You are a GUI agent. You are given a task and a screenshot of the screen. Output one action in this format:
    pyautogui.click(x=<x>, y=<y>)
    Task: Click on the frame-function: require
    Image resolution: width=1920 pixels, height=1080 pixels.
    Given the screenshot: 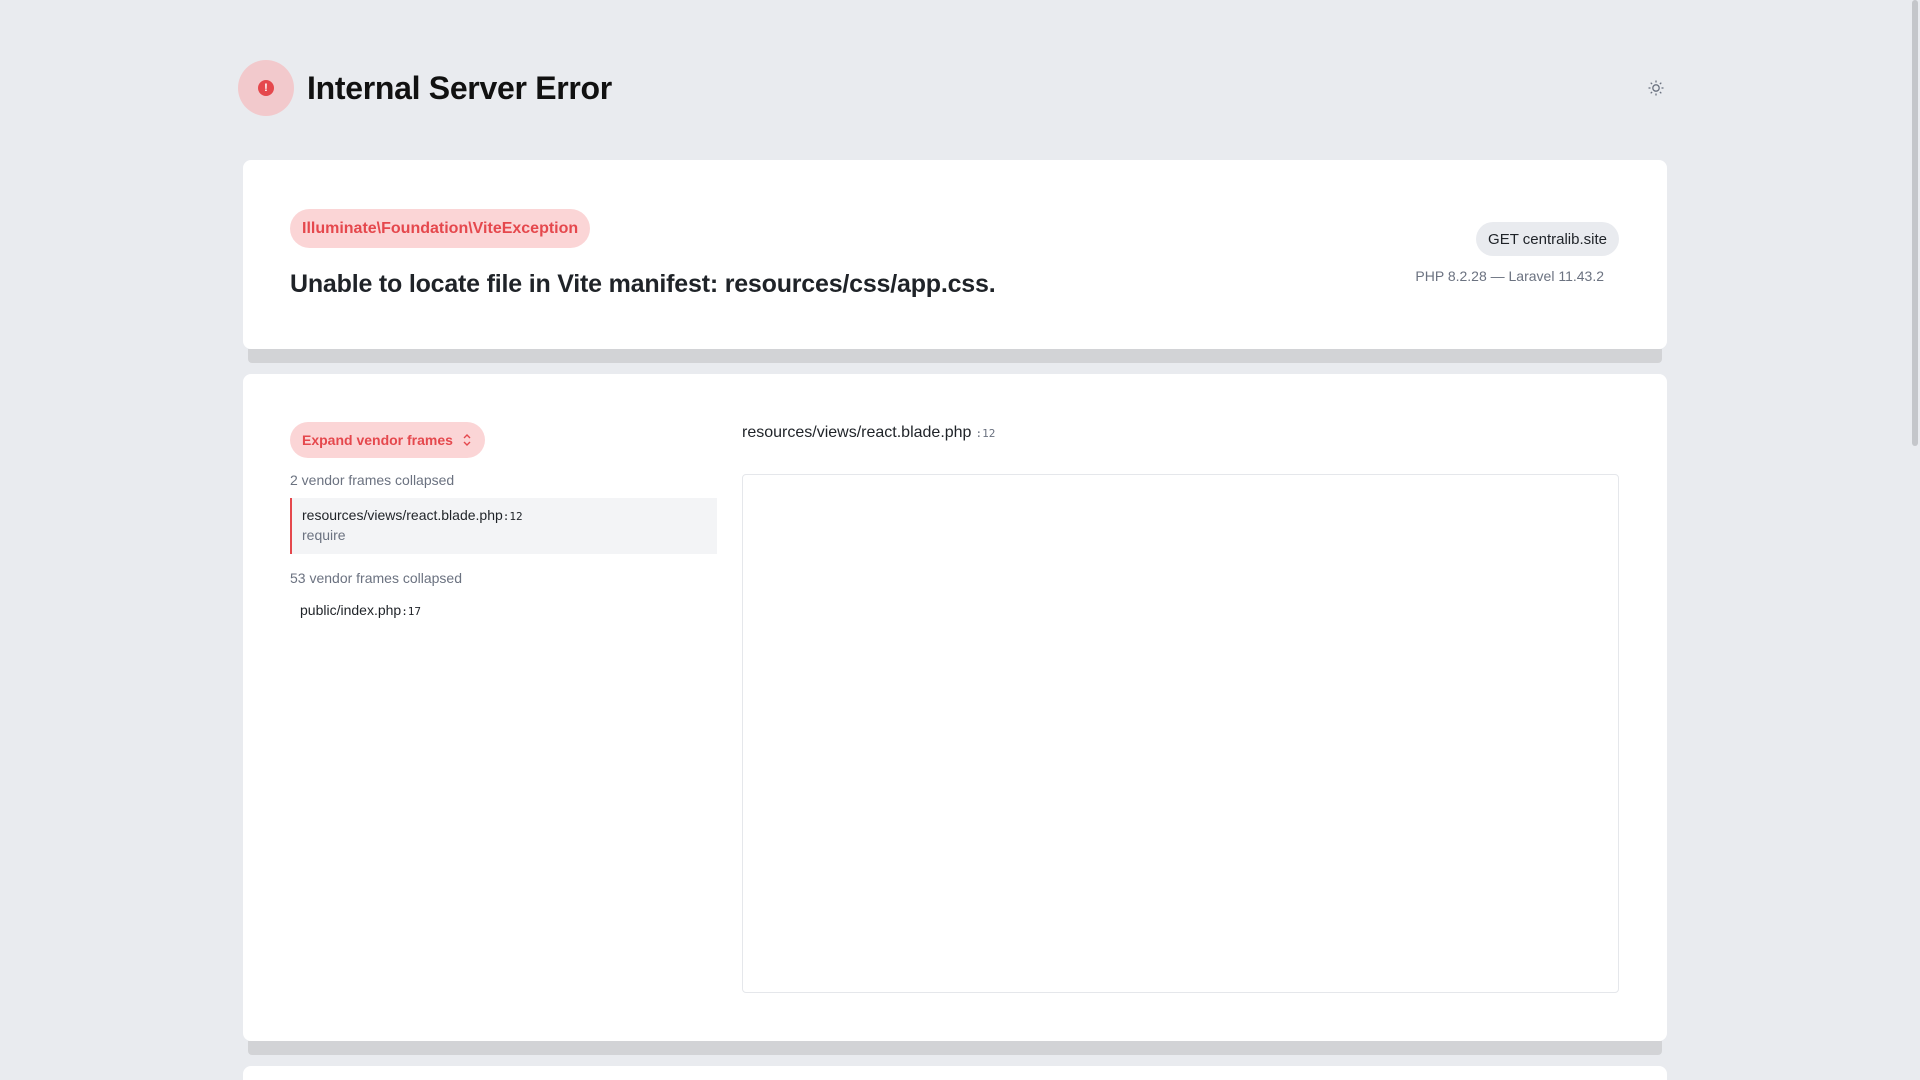 What is the action you would take?
    pyautogui.click(x=324, y=535)
    